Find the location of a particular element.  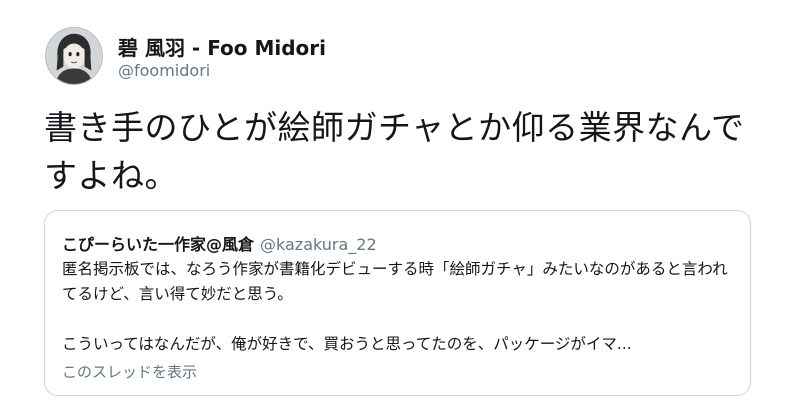

user-handle: @foomidori is located at coordinates (164, 70).